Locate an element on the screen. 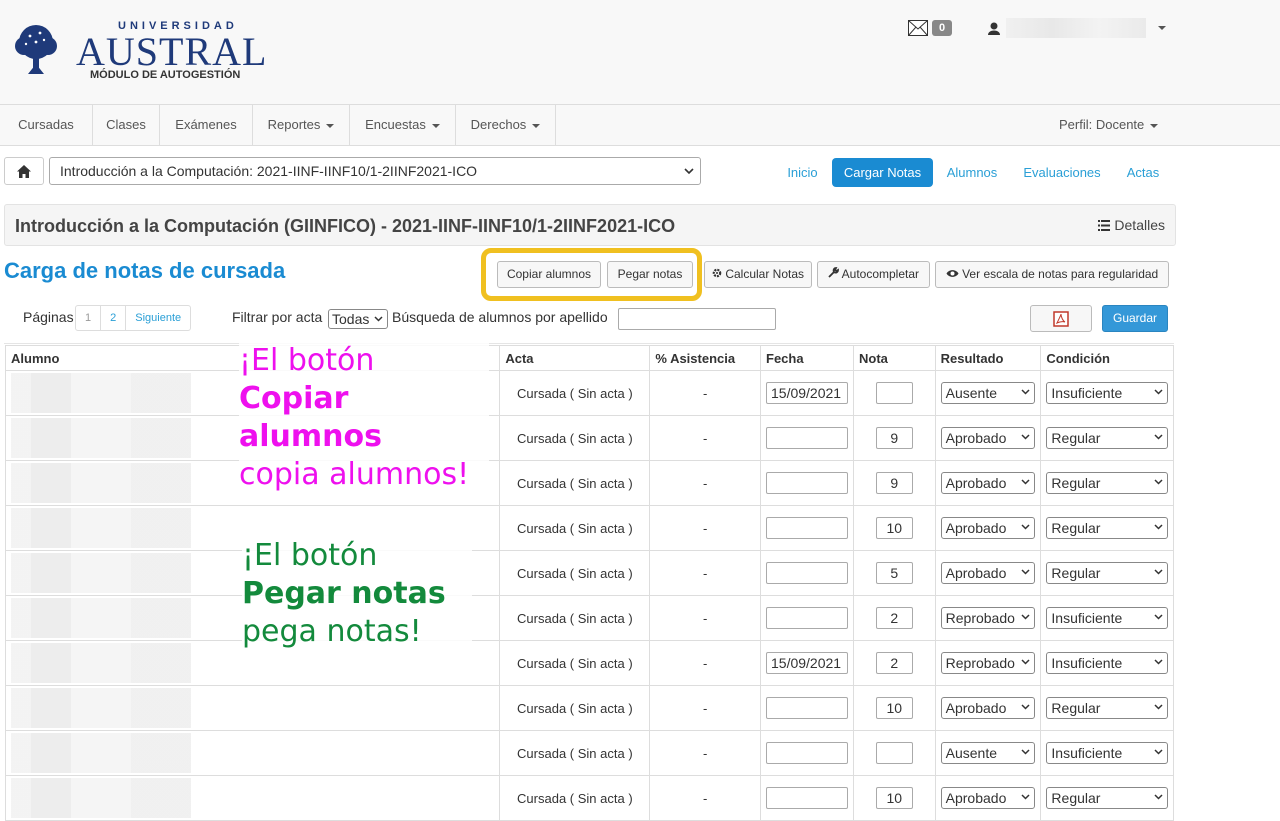  pdf-export-button is located at coordinates (1061, 318).